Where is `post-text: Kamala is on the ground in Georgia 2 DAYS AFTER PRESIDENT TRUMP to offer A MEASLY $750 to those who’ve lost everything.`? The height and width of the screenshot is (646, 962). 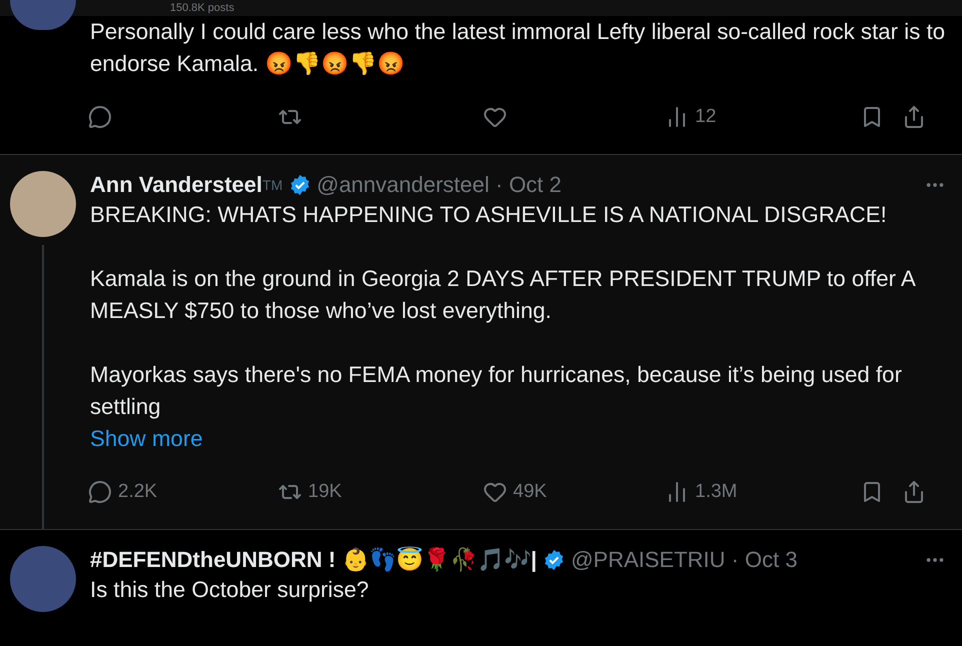
post-text: Kamala is on the ground in Georgia 2 DAYS AFTER PRESIDENT TRUMP to offer A MEASLY $750 to those who’ve lost everything. is located at coordinates (503, 295).